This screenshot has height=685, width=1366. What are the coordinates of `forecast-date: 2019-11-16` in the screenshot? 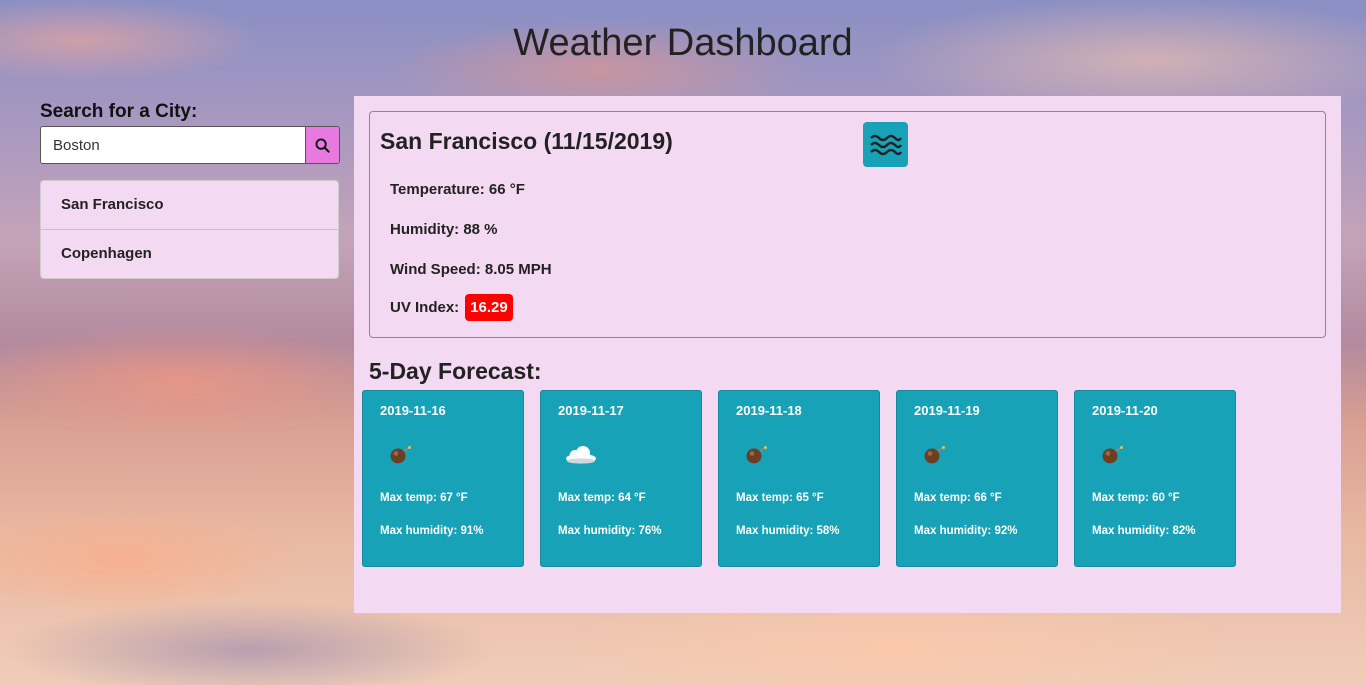 It's located at (413, 410).